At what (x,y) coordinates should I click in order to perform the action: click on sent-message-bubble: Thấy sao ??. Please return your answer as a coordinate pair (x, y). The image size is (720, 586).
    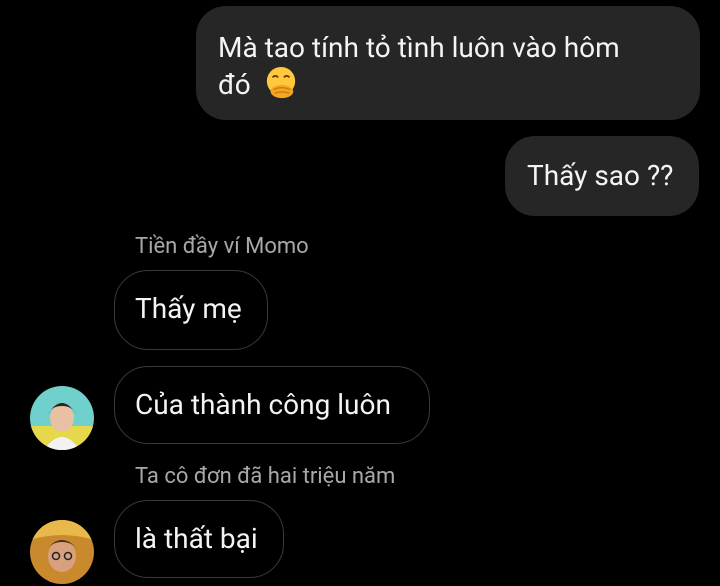
    Looking at the image, I should click on (602, 176).